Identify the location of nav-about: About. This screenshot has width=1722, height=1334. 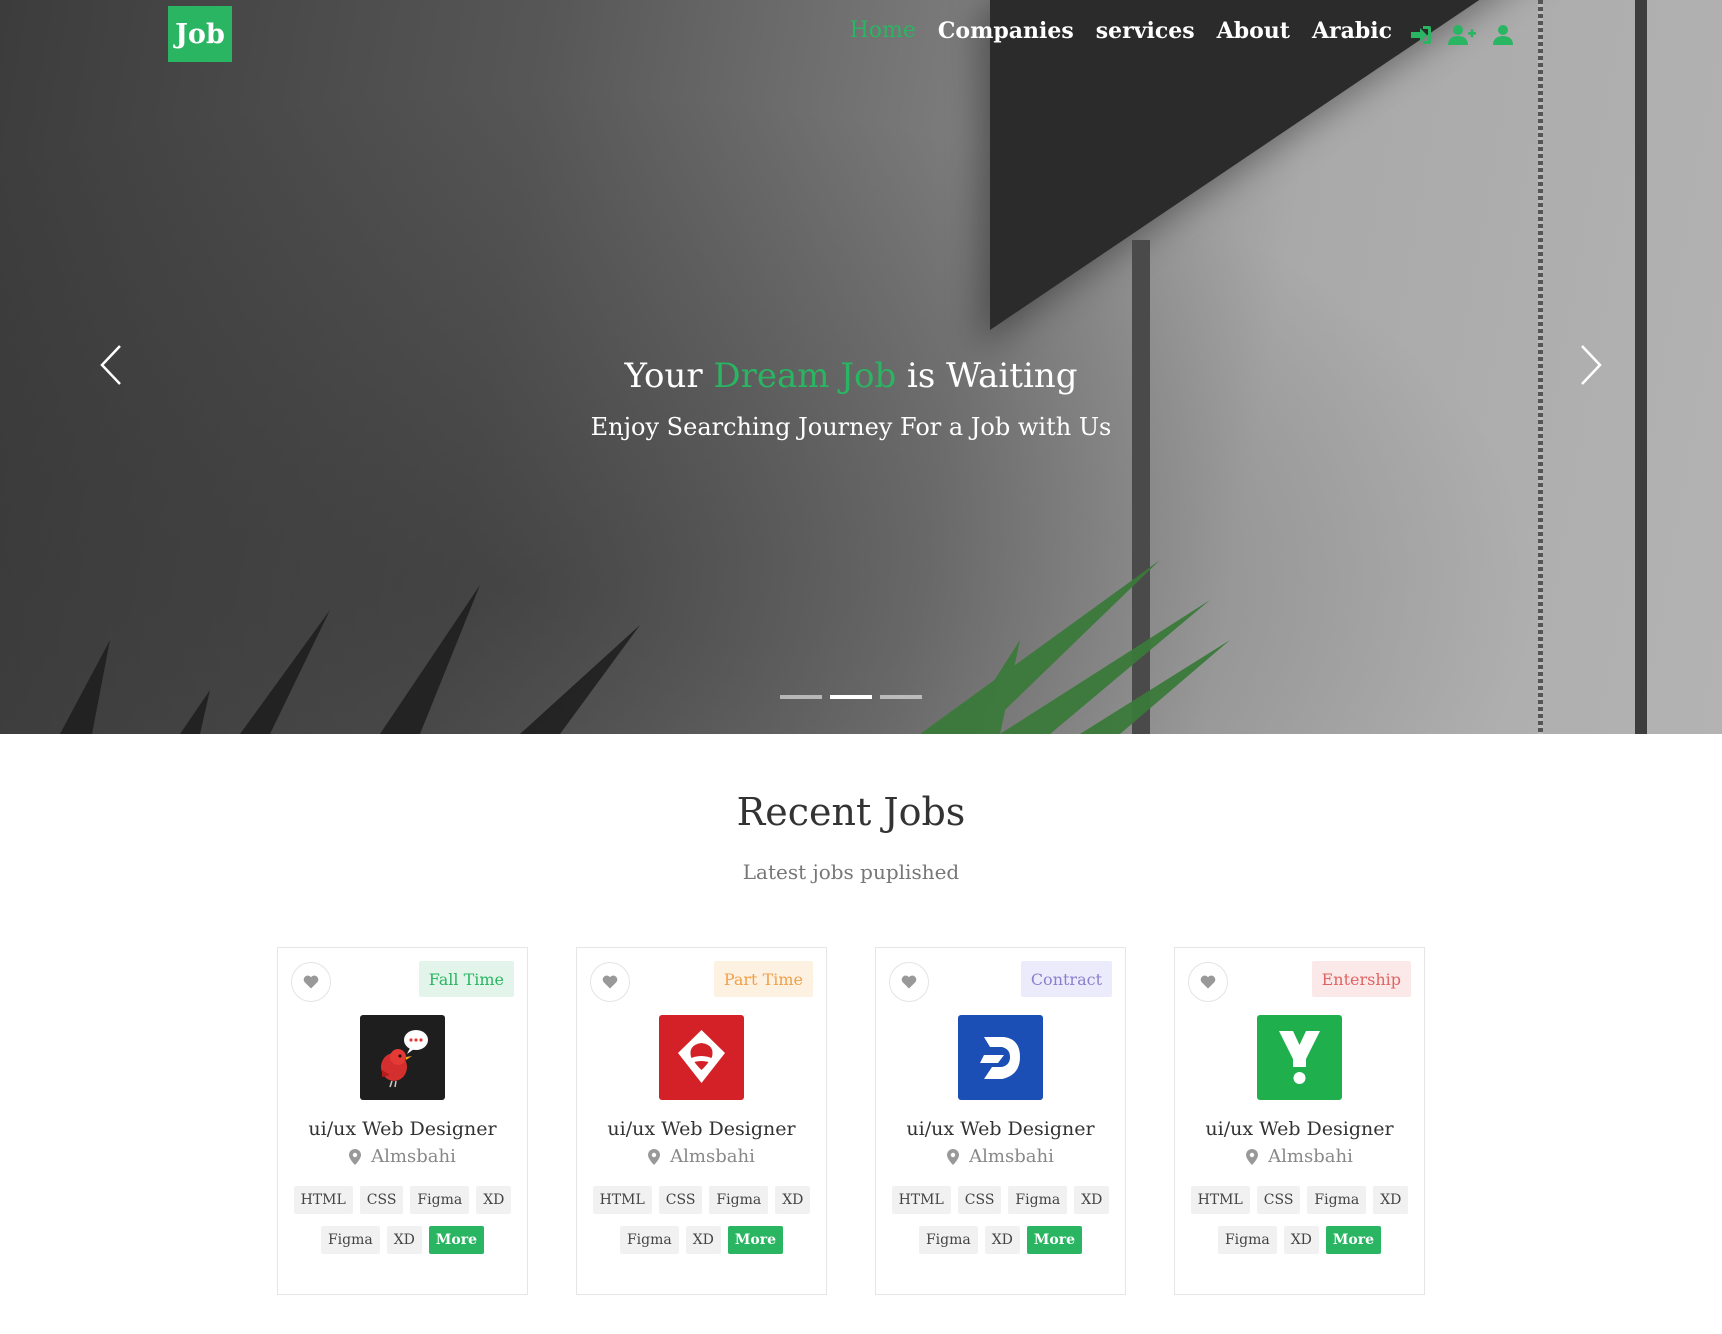
(1253, 31).